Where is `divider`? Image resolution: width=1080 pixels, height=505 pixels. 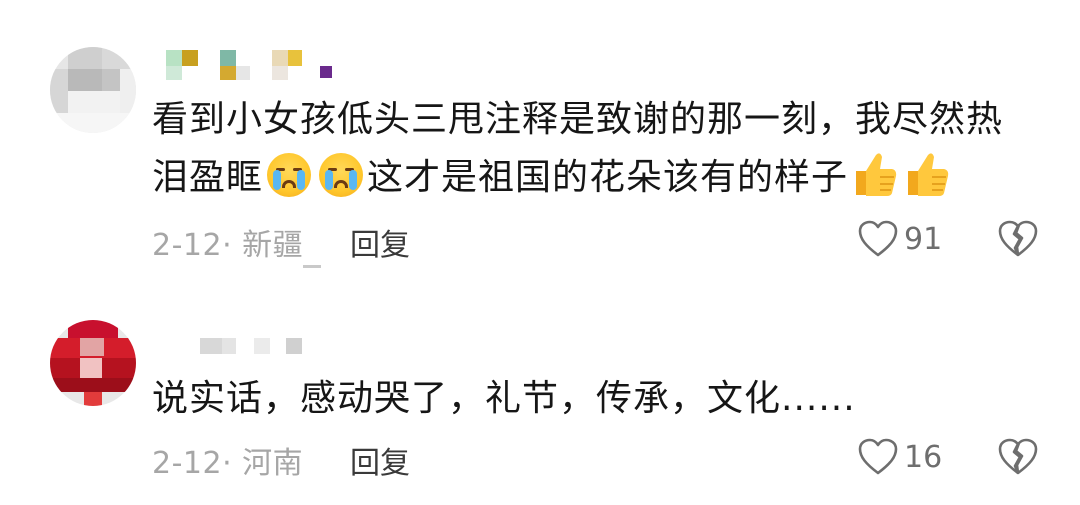 divider is located at coordinates (312, 266).